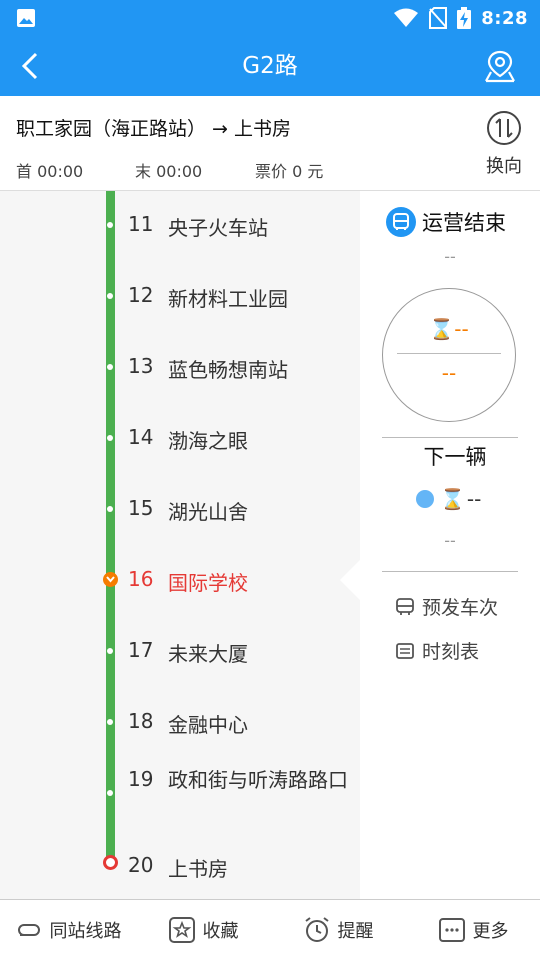  What do you see at coordinates (228, 370) in the screenshot?
I see `stop-name: 蓝色畅想南站` at bounding box center [228, 370].